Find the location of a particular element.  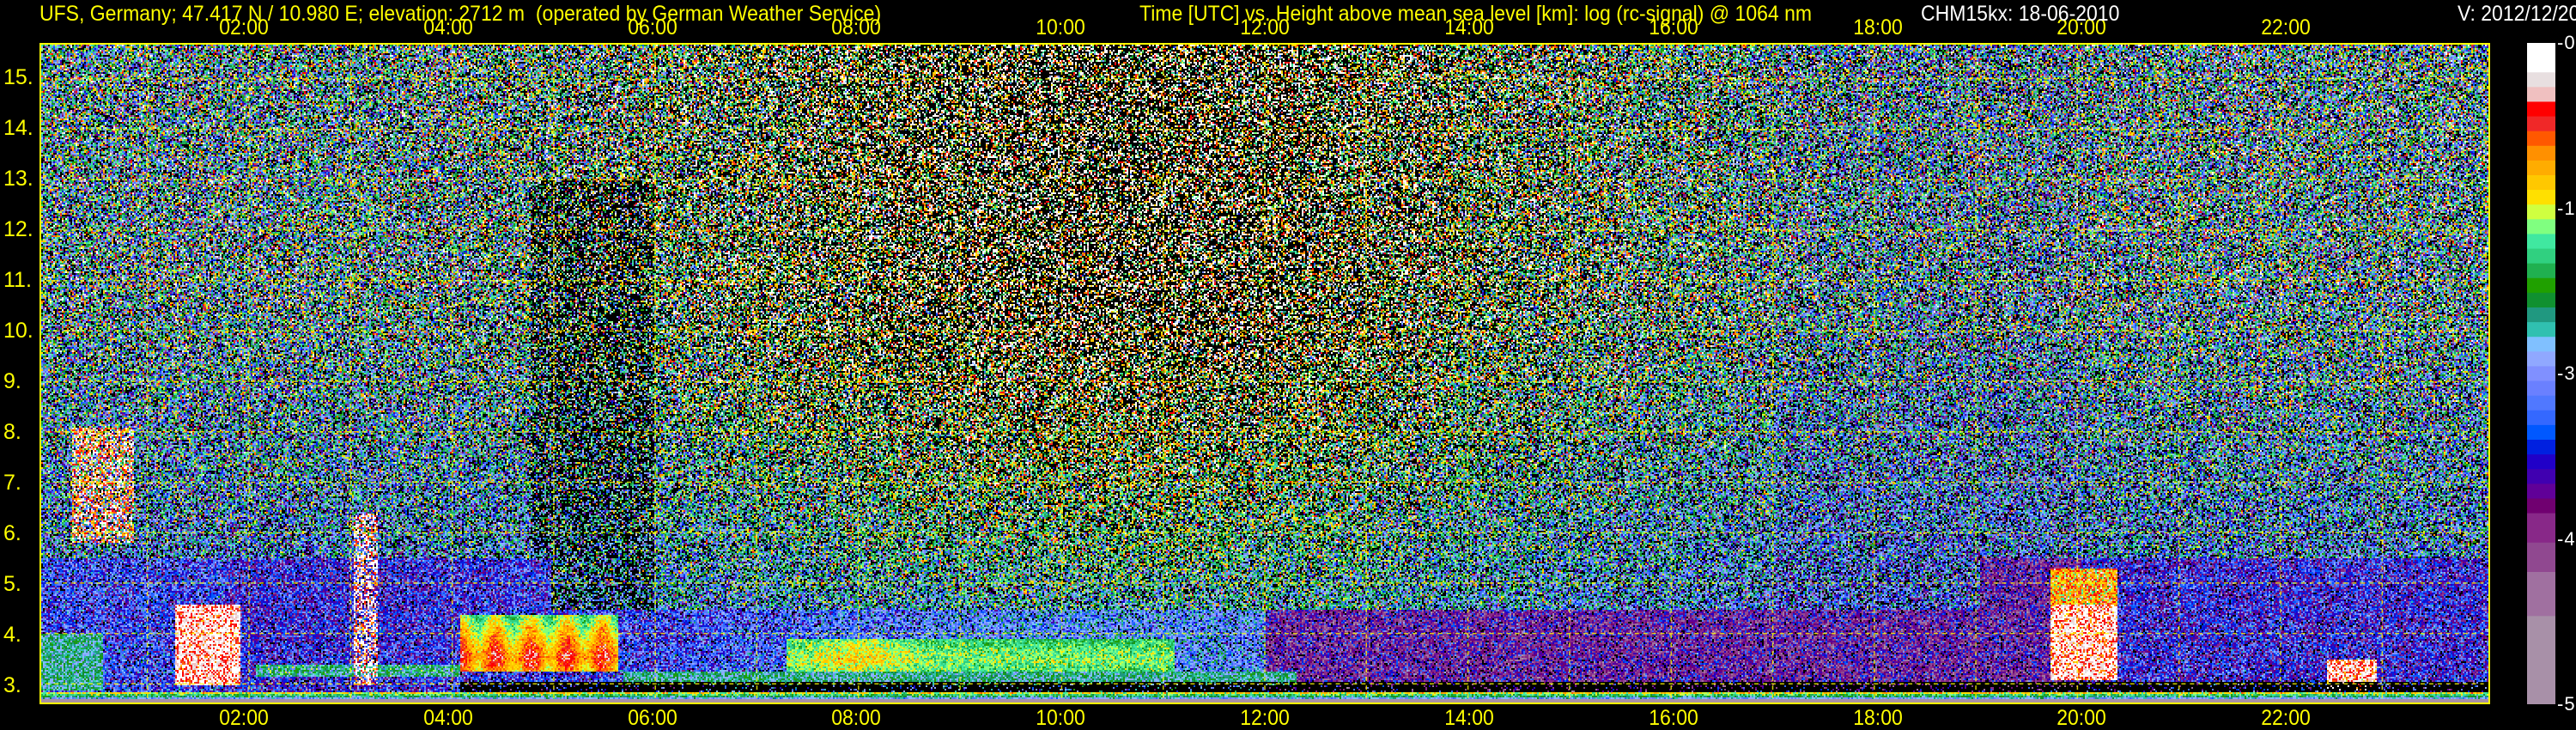

y-tick-label: 10. is located at coordinates (18, 331).